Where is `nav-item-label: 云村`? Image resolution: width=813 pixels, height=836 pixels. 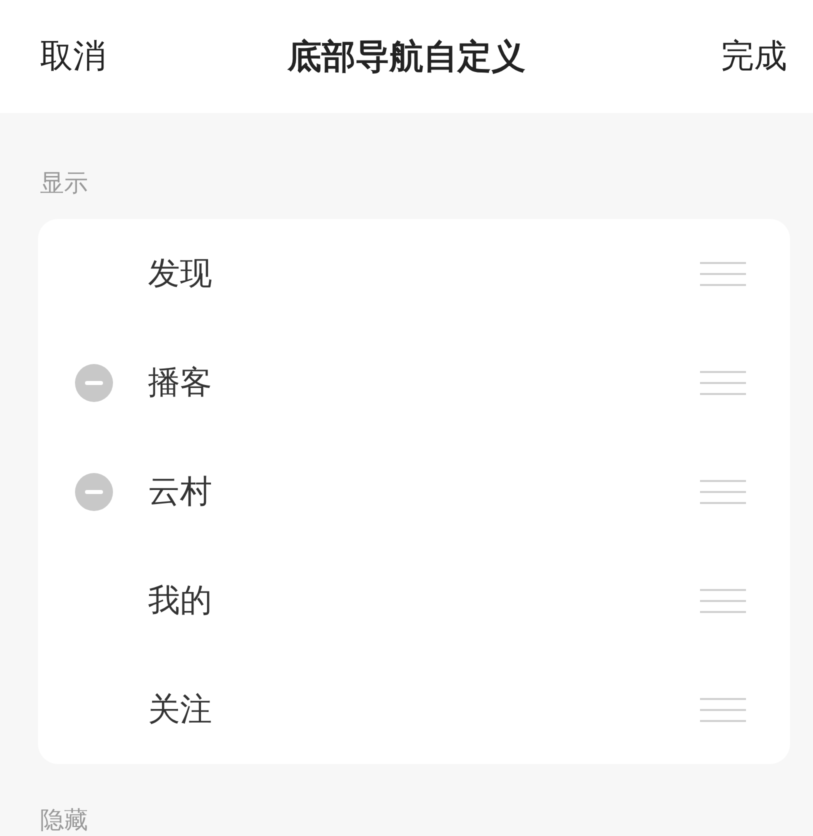
nav-item-label: 云村 is located at coordinates (180, 491).